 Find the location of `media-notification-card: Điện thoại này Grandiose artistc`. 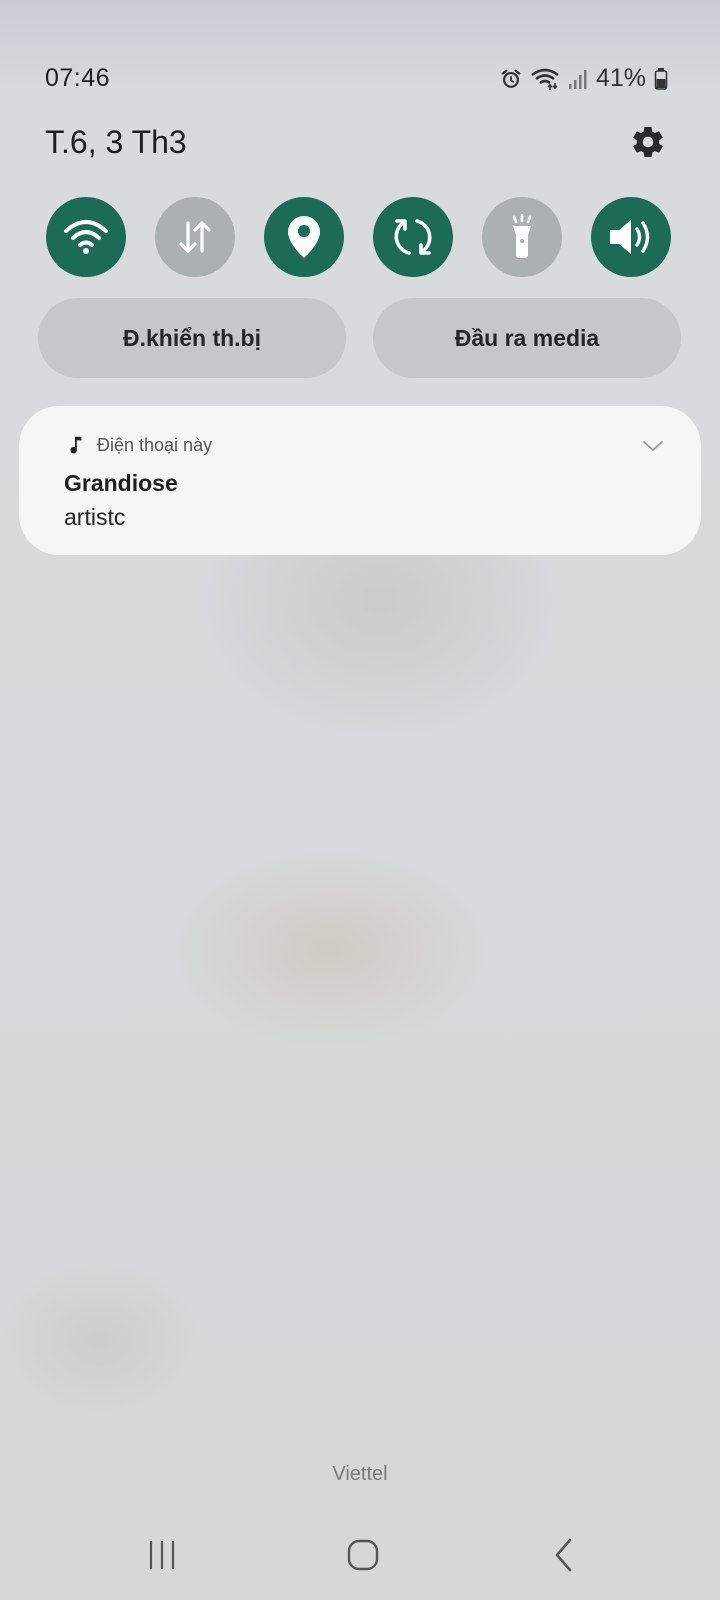

media-notification-card: Điện thoại này Grandiose artistc is located at coordinates (360, 480).